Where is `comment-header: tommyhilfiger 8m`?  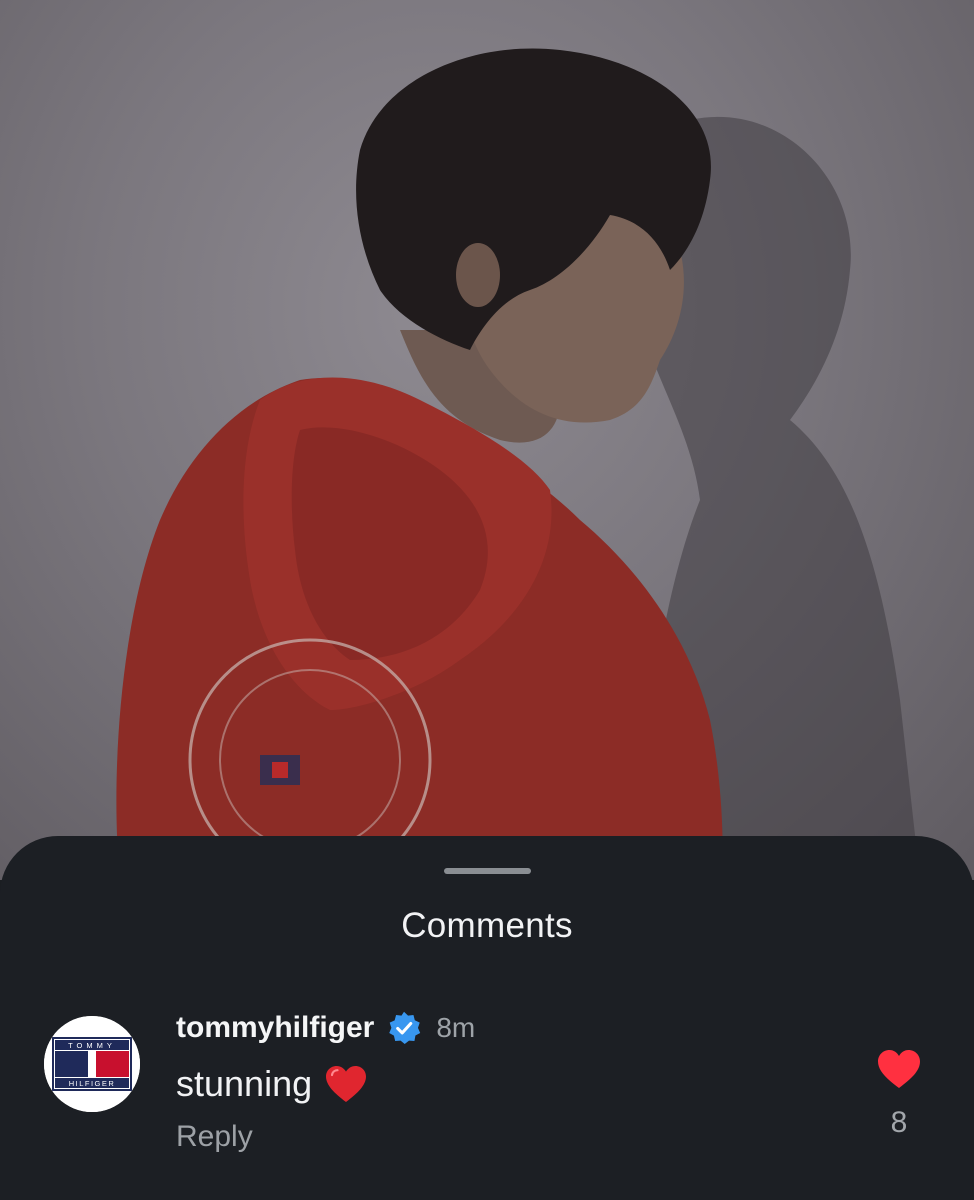
comment-header: tommyhilfiger 8m is located at coordinates (325, 1028).